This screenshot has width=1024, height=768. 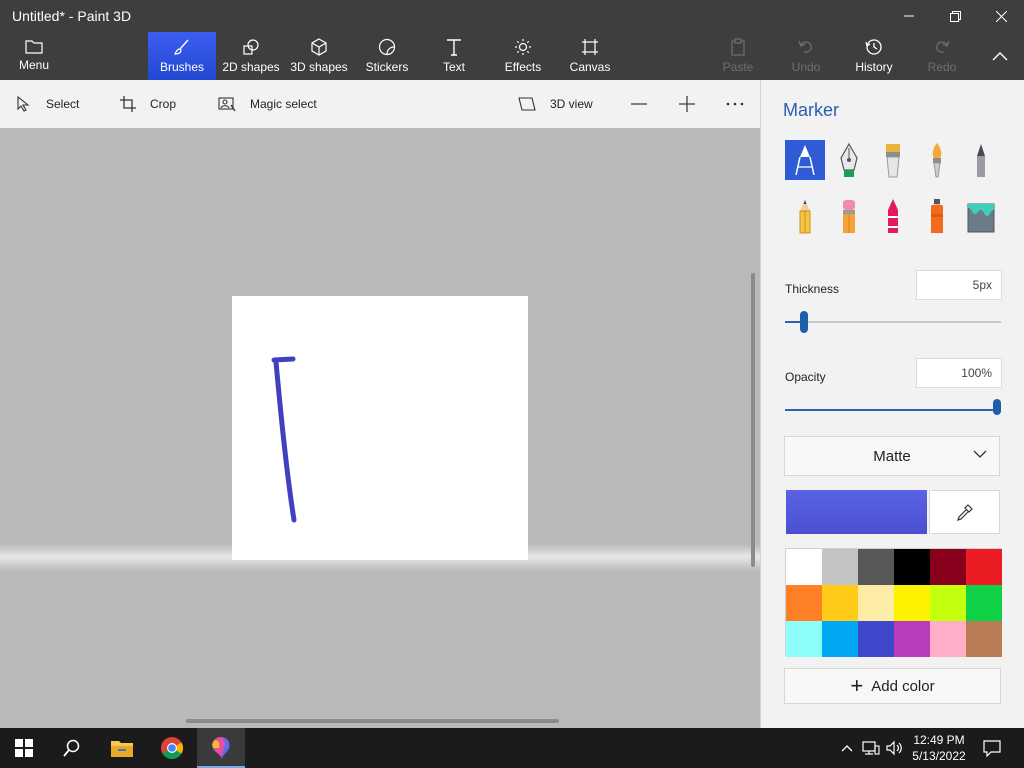 What do you see at coordinates (221, 748) in the screenshot?
I see `paint-3d-button` at bounding box center [221, 748].